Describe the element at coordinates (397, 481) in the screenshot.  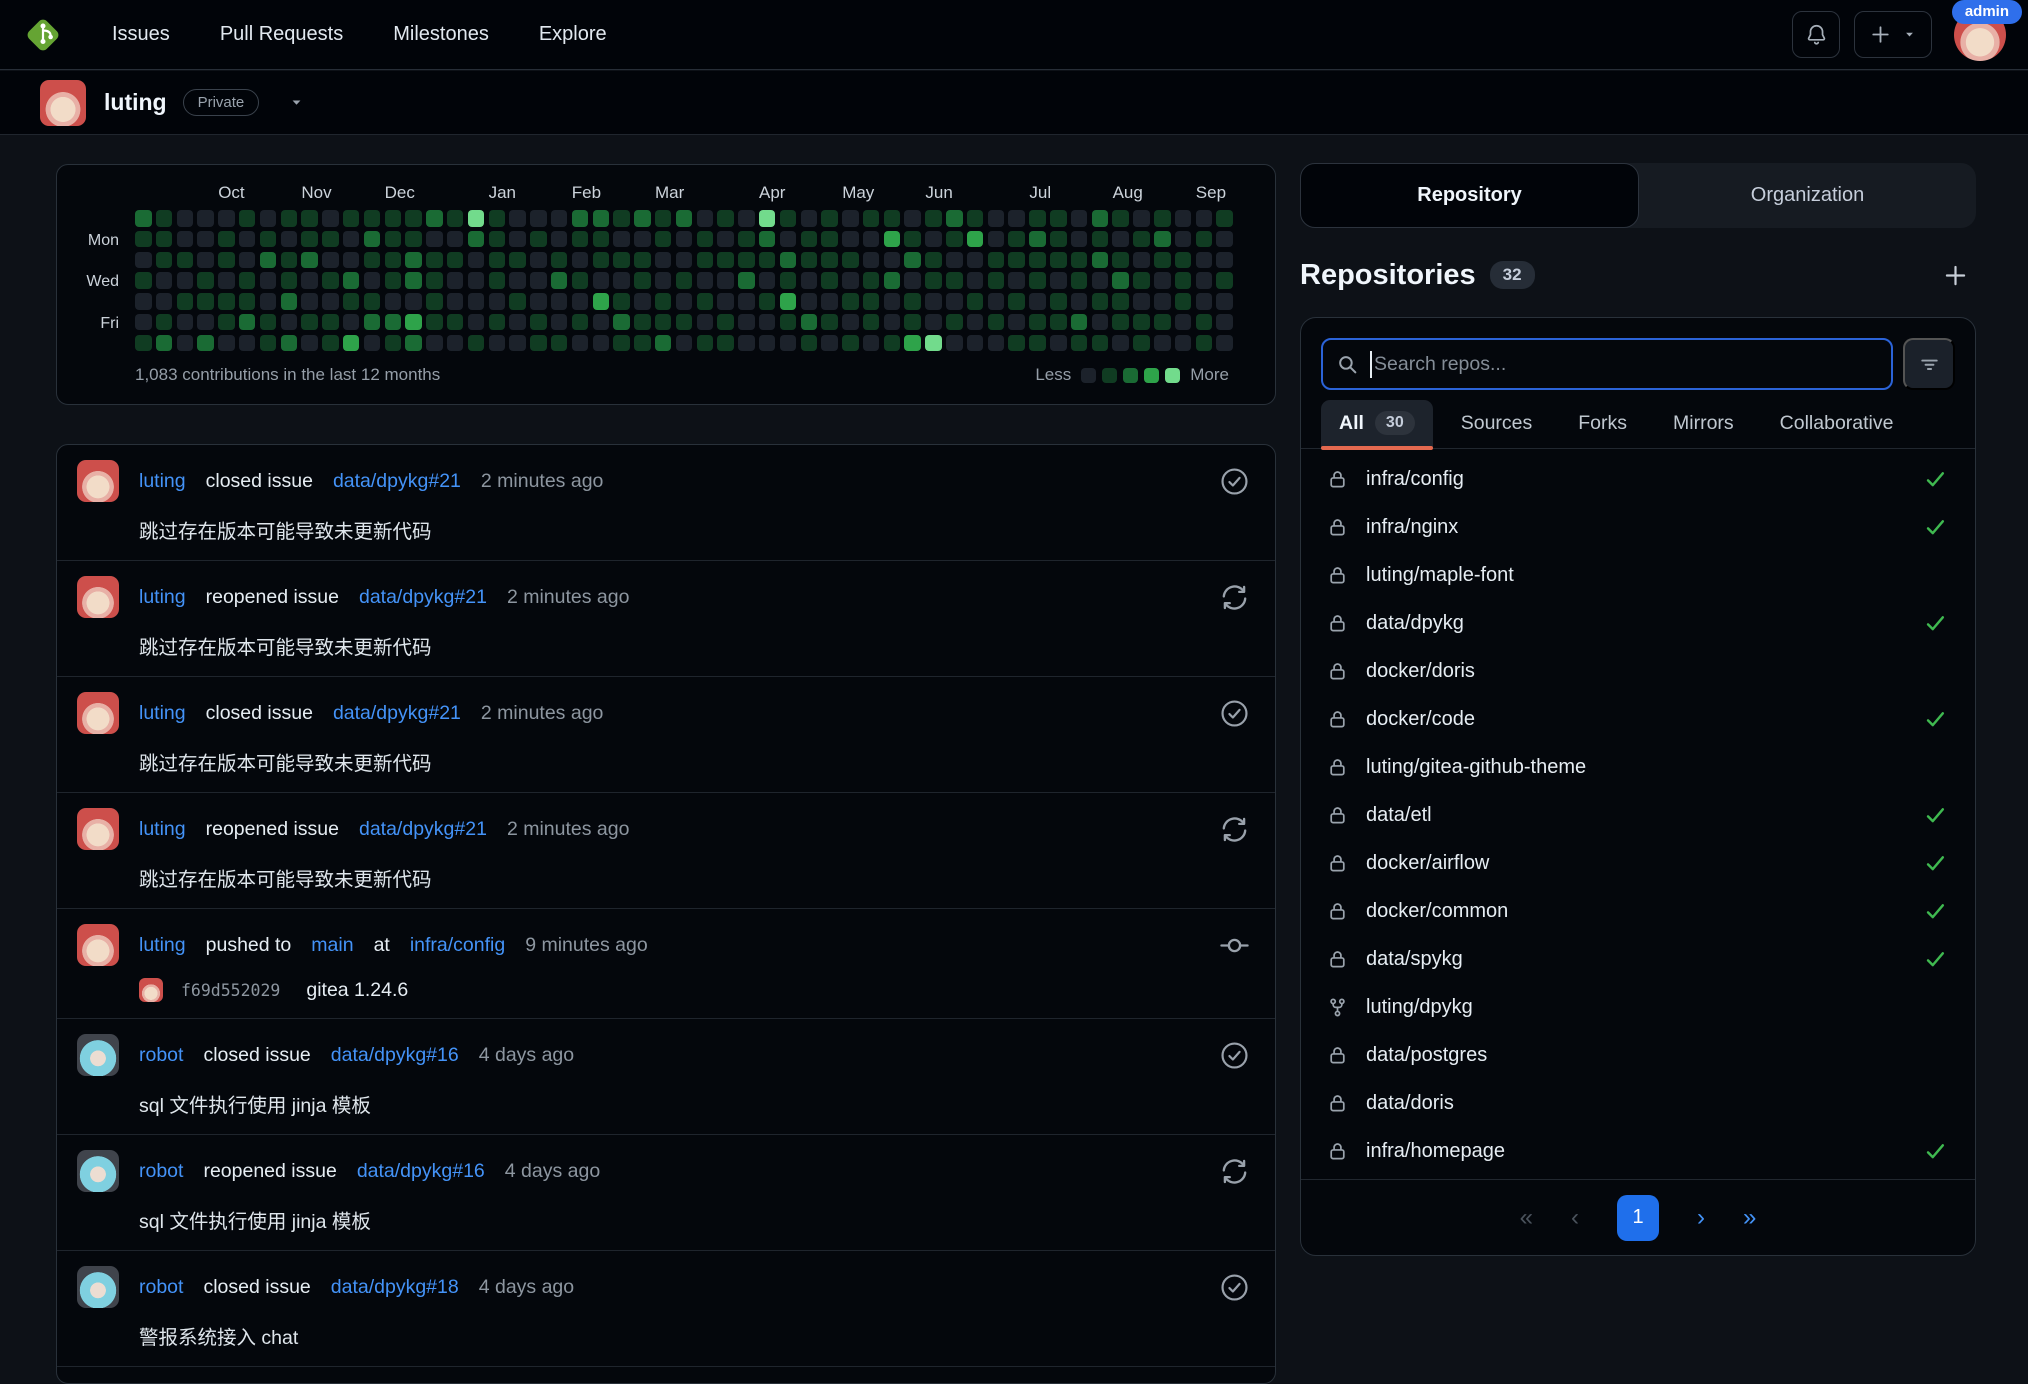
I see `feed-repo-link: data/dpykg#21` at that location.